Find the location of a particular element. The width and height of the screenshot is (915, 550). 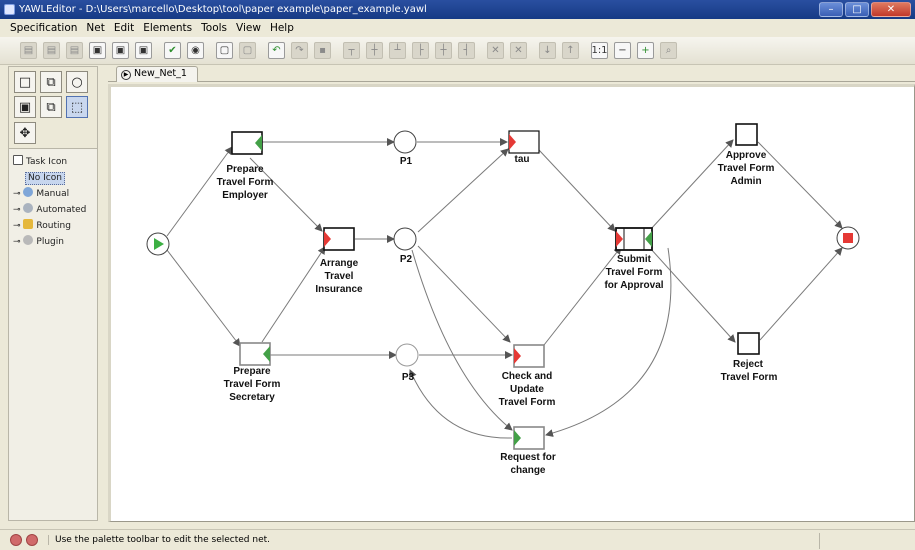

close-spec-icon: ▣ is located at coordinates (143, 50).